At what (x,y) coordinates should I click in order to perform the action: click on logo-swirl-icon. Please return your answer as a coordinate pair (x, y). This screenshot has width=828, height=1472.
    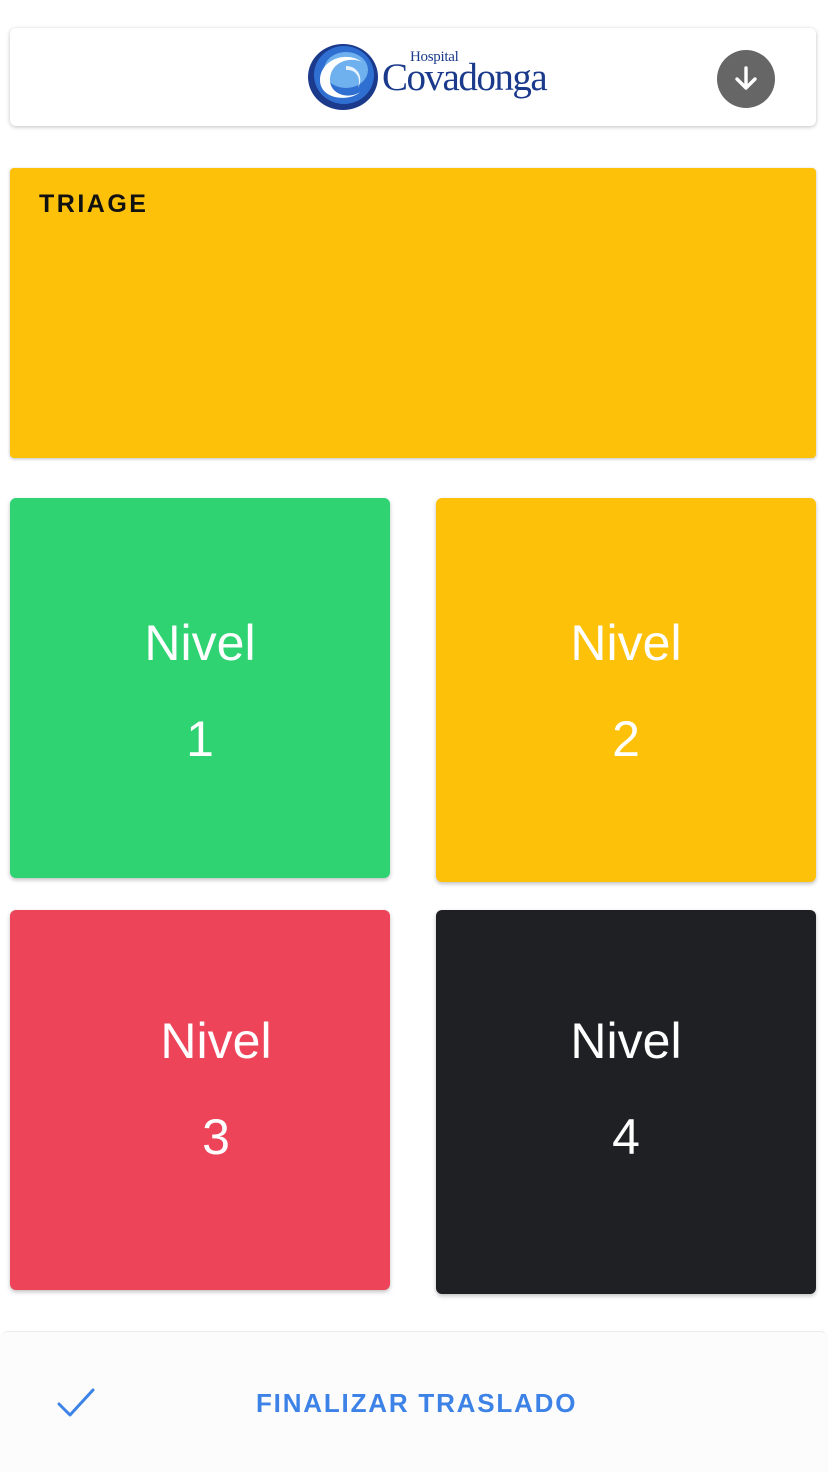
    Looking at the image, I should click on (343, 77).